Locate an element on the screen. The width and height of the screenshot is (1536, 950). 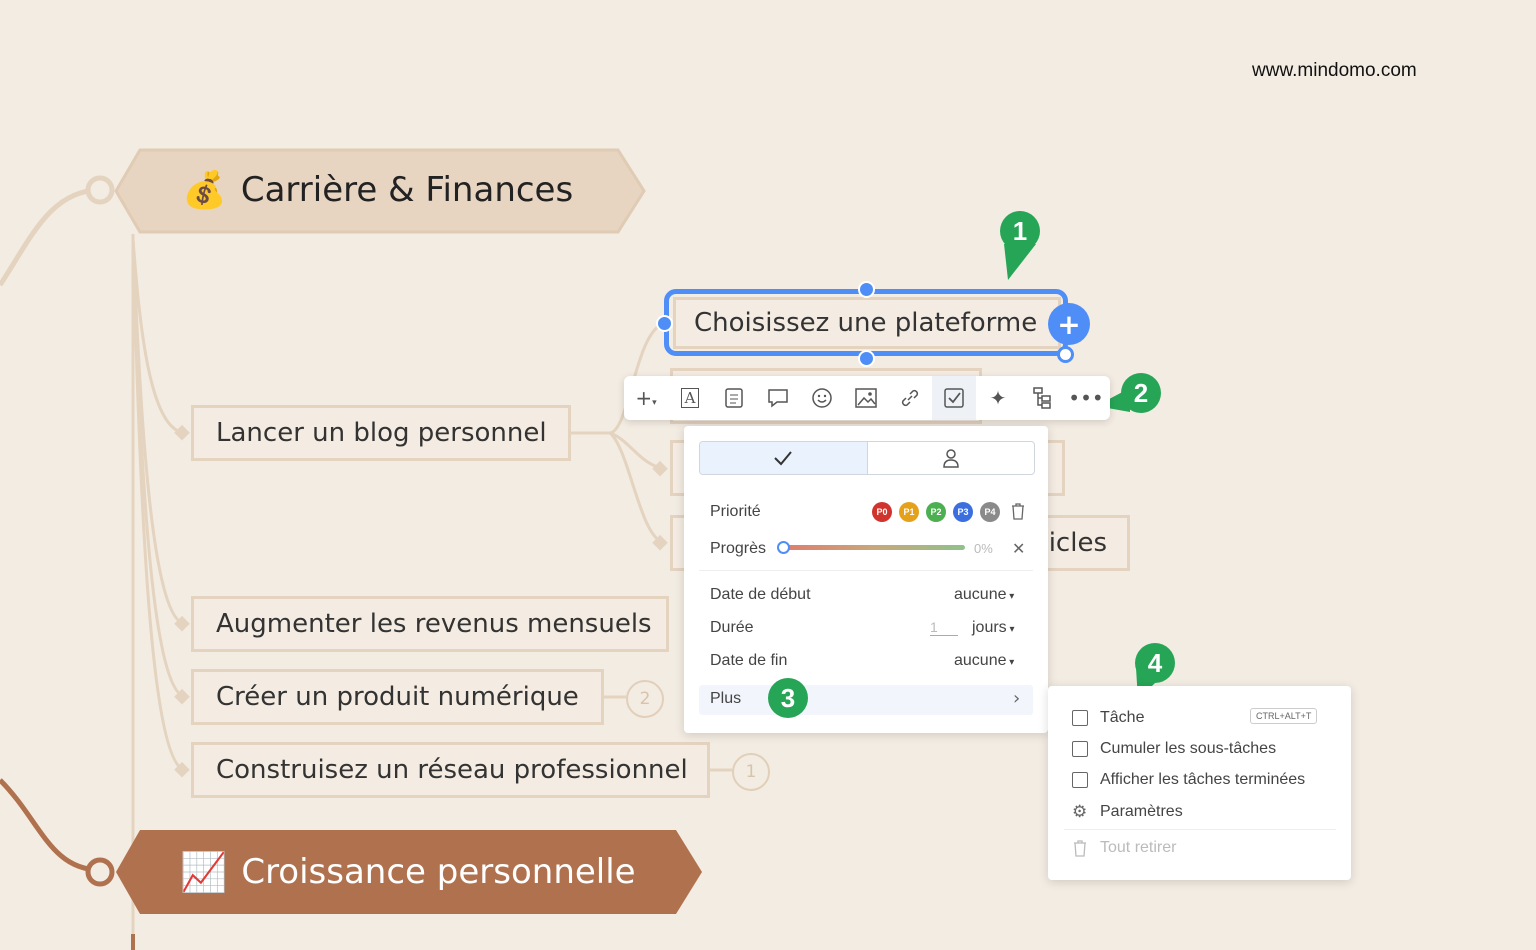
node-network-counter: 1 is located at coordinates (751, 772).